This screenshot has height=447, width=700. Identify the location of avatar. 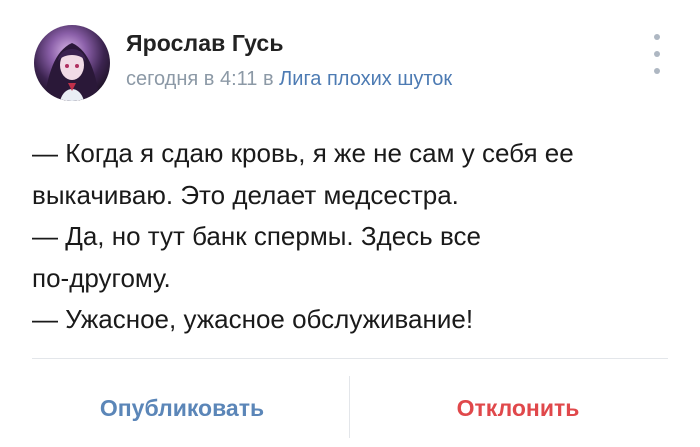
(72, 63).